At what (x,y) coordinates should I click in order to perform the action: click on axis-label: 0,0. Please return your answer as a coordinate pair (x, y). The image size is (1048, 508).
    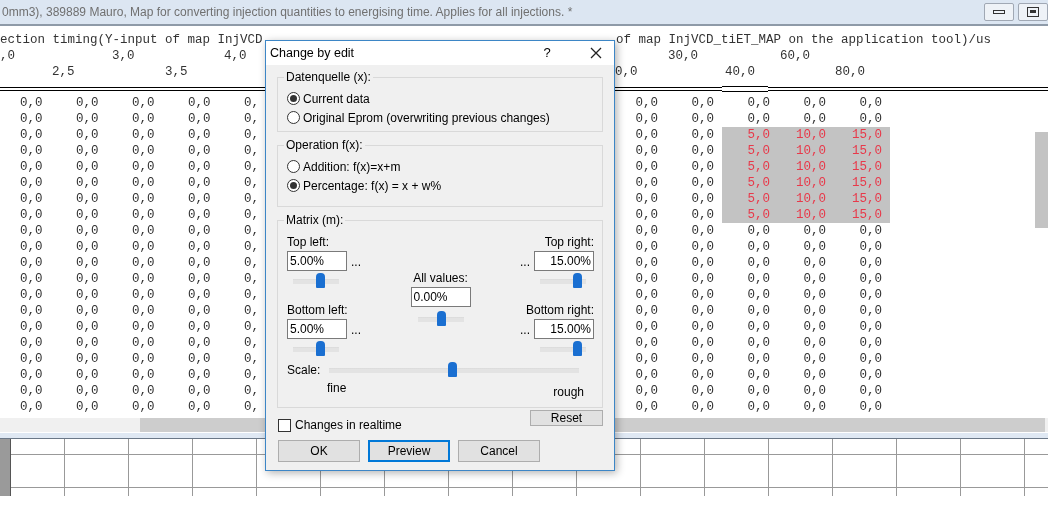
    Looking at the image, I should click on (626, 72).